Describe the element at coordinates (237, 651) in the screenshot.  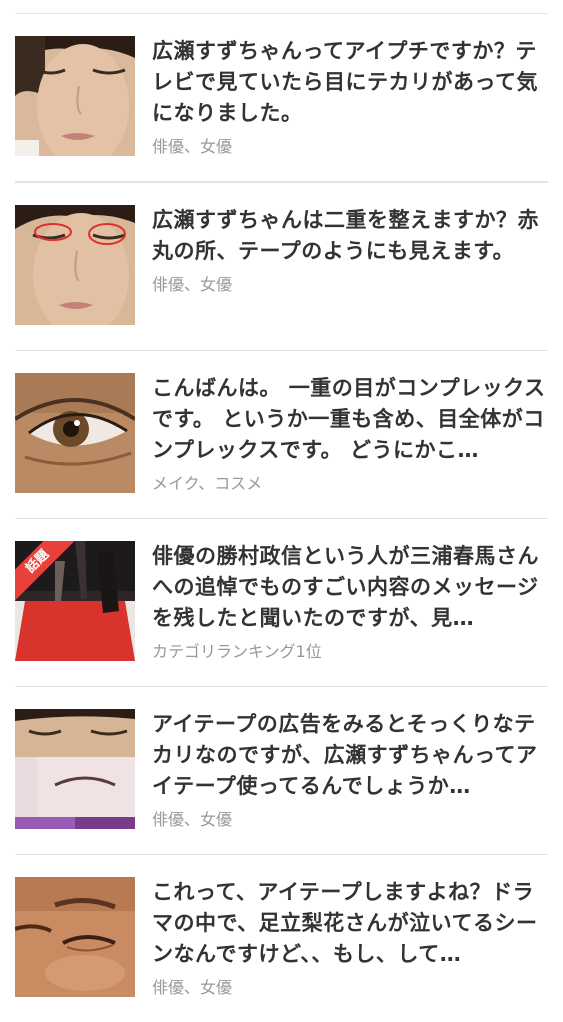
I see `category-label: カテゴリランキング1位` at that location.